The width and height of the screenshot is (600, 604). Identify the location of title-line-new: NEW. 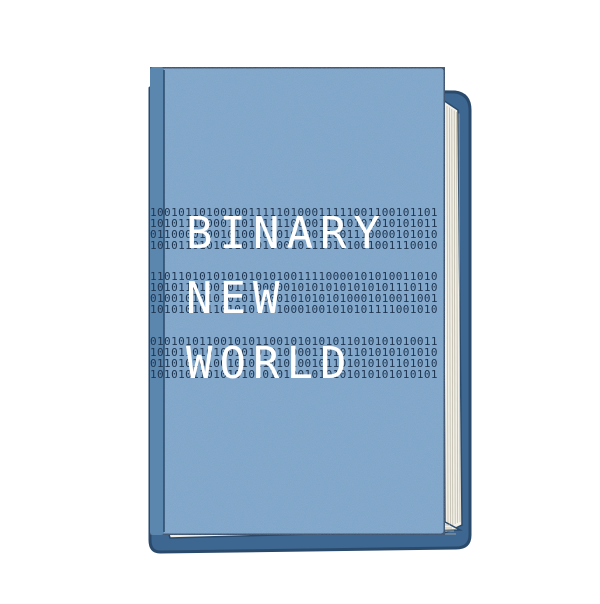
(236, 298).